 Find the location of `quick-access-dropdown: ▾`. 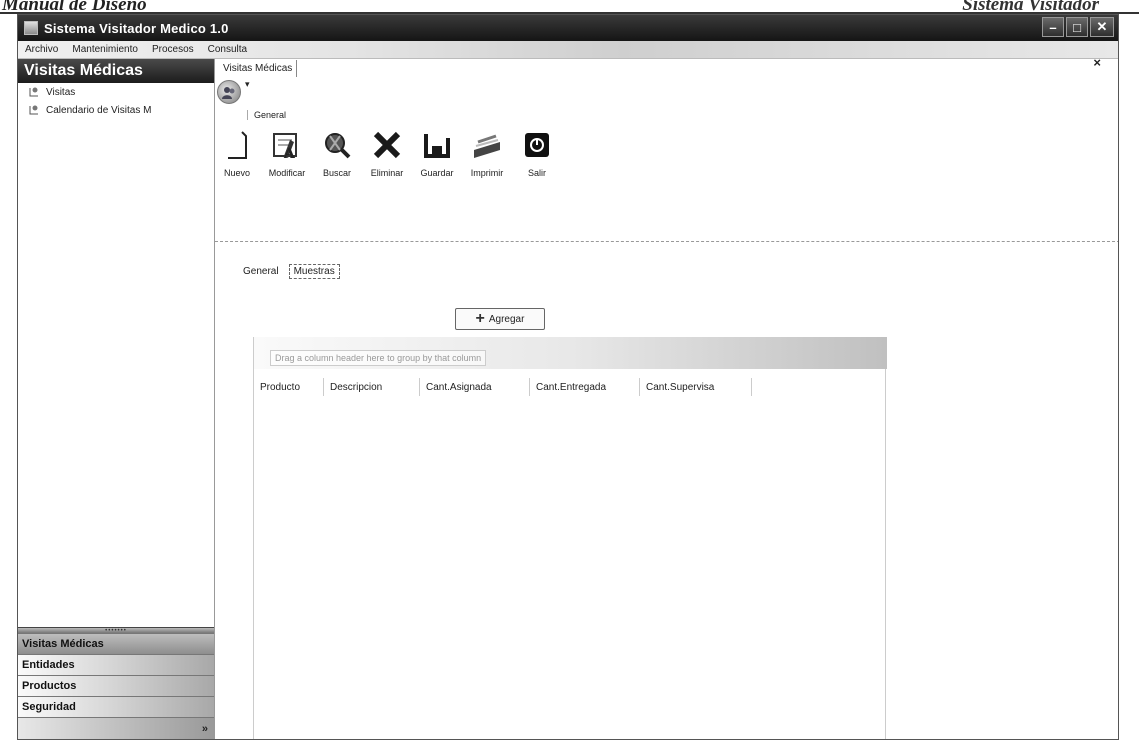

quick-access-dropdown: ▾ is located at coordinates (247, 84).